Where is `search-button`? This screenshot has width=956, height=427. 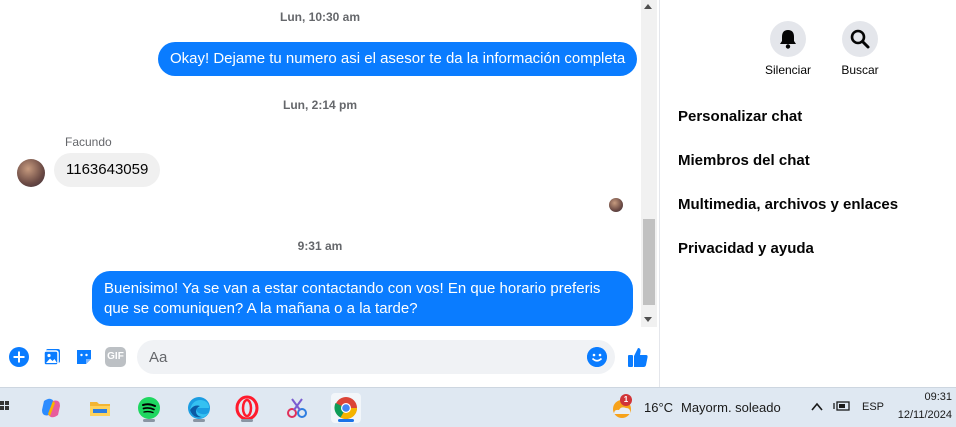
search-button is located at coordinates (860, 39).